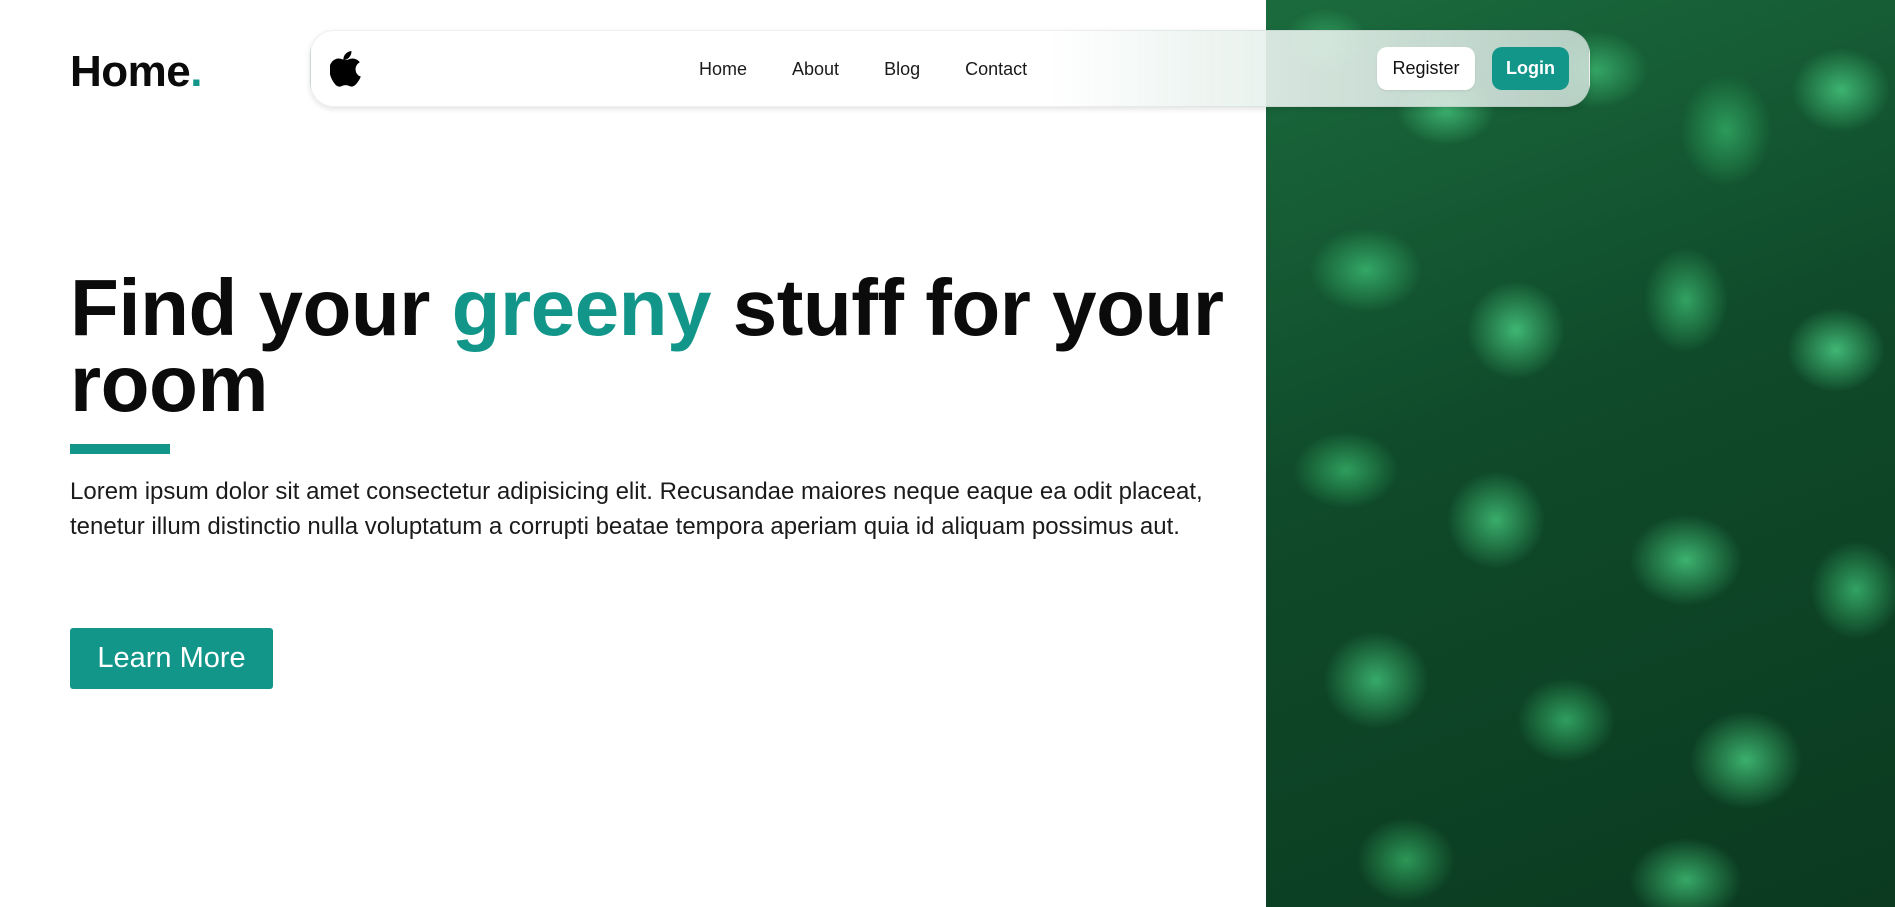 This screenshot has width=1895, height=907. I want to click on brand-logo: Home., so click(136, 72).